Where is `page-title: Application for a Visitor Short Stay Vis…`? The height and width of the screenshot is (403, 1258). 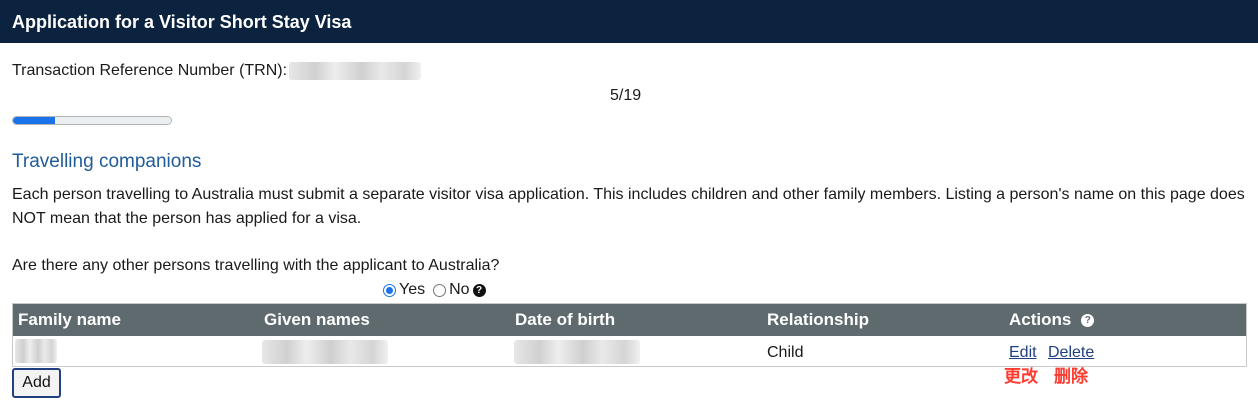 page-title: Application for a Visitor Short Stay Vis… is located at coordinates (182, 22).